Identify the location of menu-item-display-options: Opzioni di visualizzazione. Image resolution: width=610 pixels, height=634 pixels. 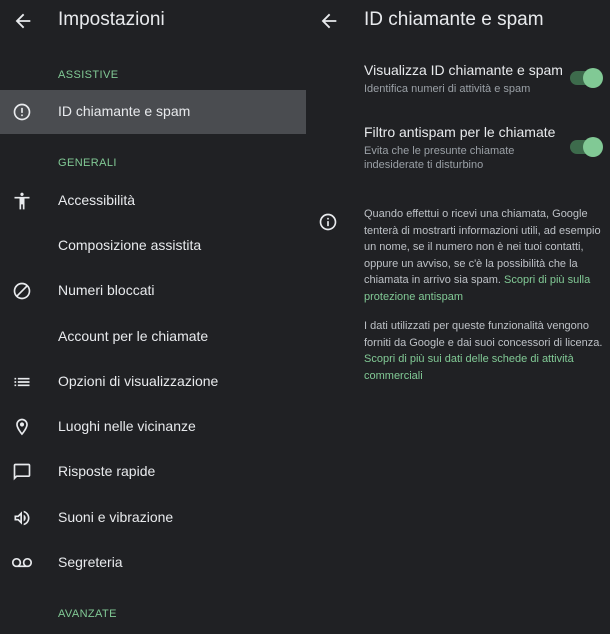
(153, 382).